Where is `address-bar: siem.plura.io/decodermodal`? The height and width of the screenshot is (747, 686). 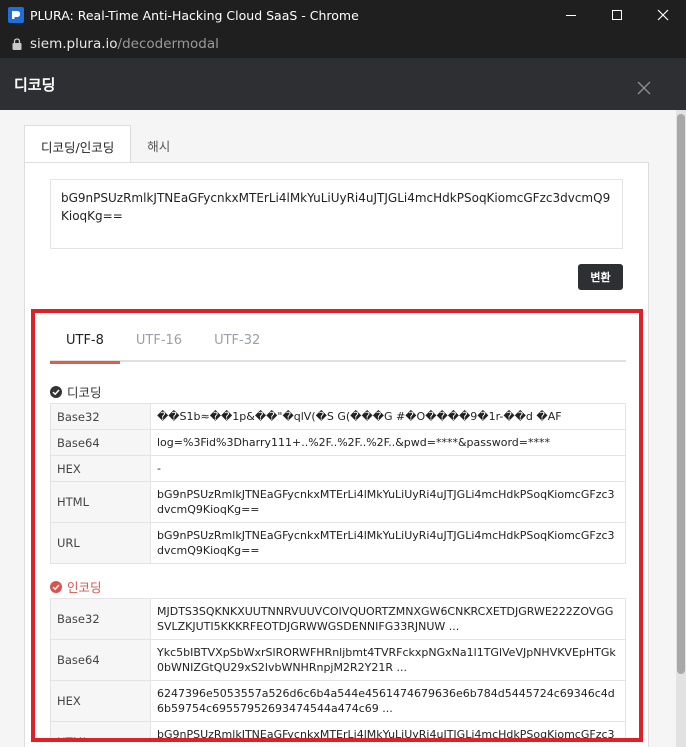 address-bar: siem.plura.io/decodermodal is located at coordinates (343, 44).